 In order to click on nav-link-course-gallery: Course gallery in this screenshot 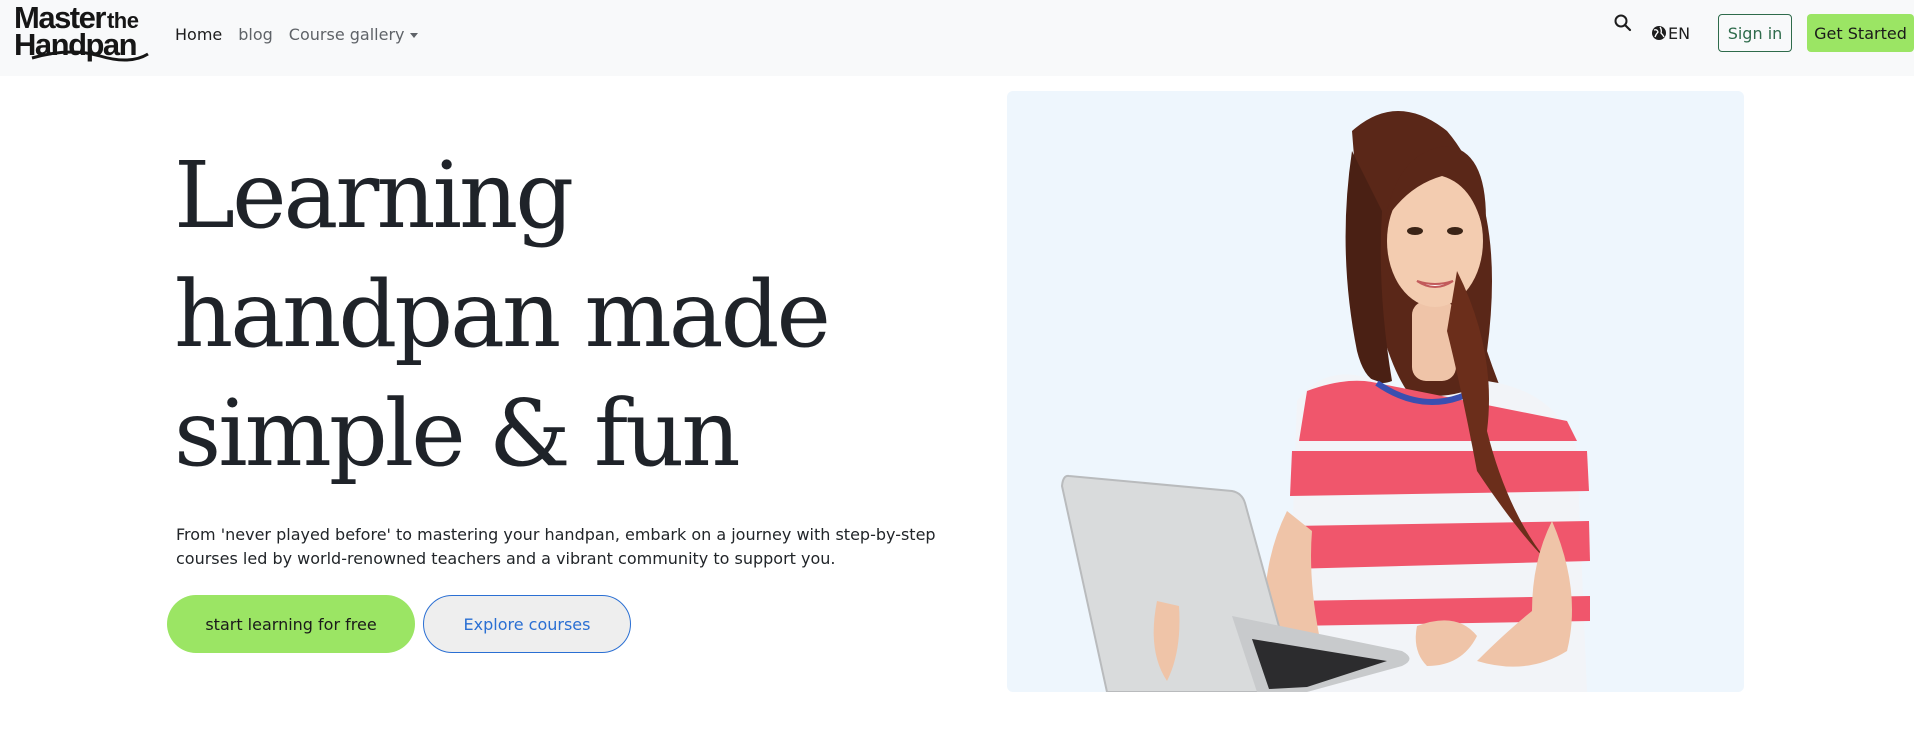, I will do `click(354, 34)`.